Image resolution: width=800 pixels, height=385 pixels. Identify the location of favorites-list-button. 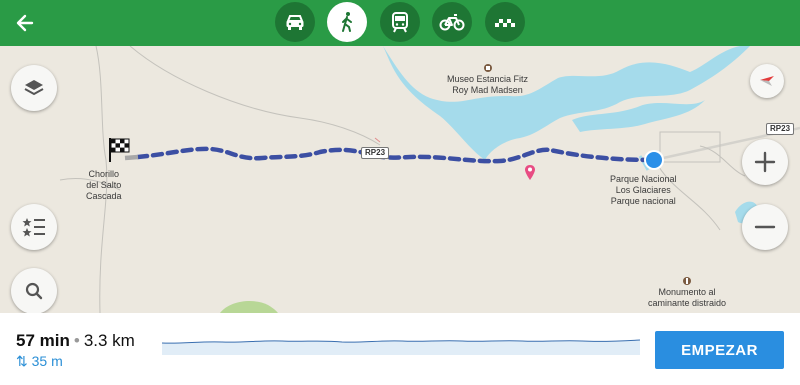
(34, 227).